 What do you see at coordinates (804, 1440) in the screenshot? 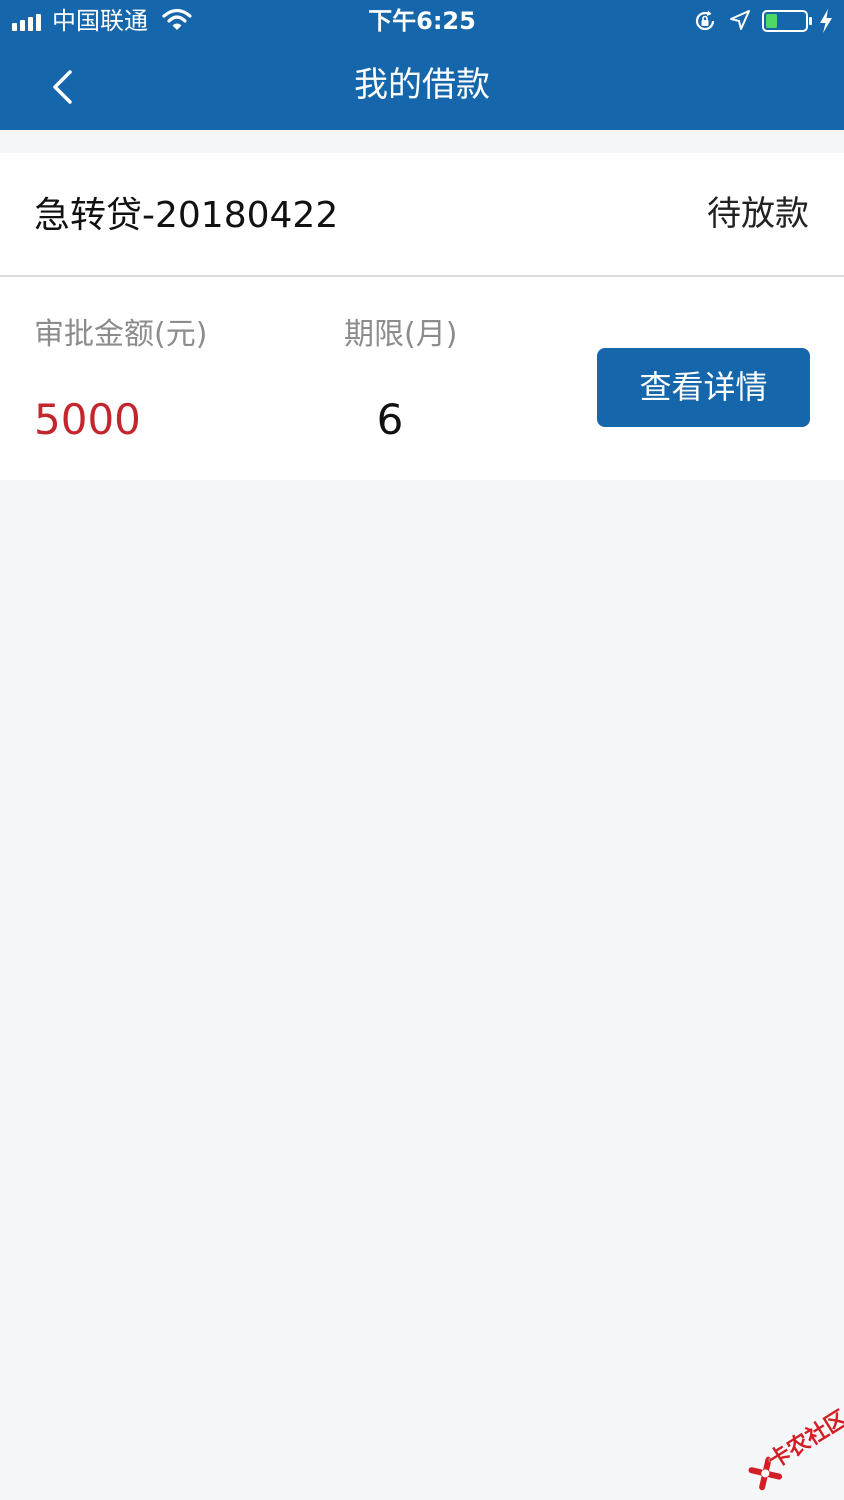
I see `watermark-text: 卡农社区` at bounding box center [804, 1440].